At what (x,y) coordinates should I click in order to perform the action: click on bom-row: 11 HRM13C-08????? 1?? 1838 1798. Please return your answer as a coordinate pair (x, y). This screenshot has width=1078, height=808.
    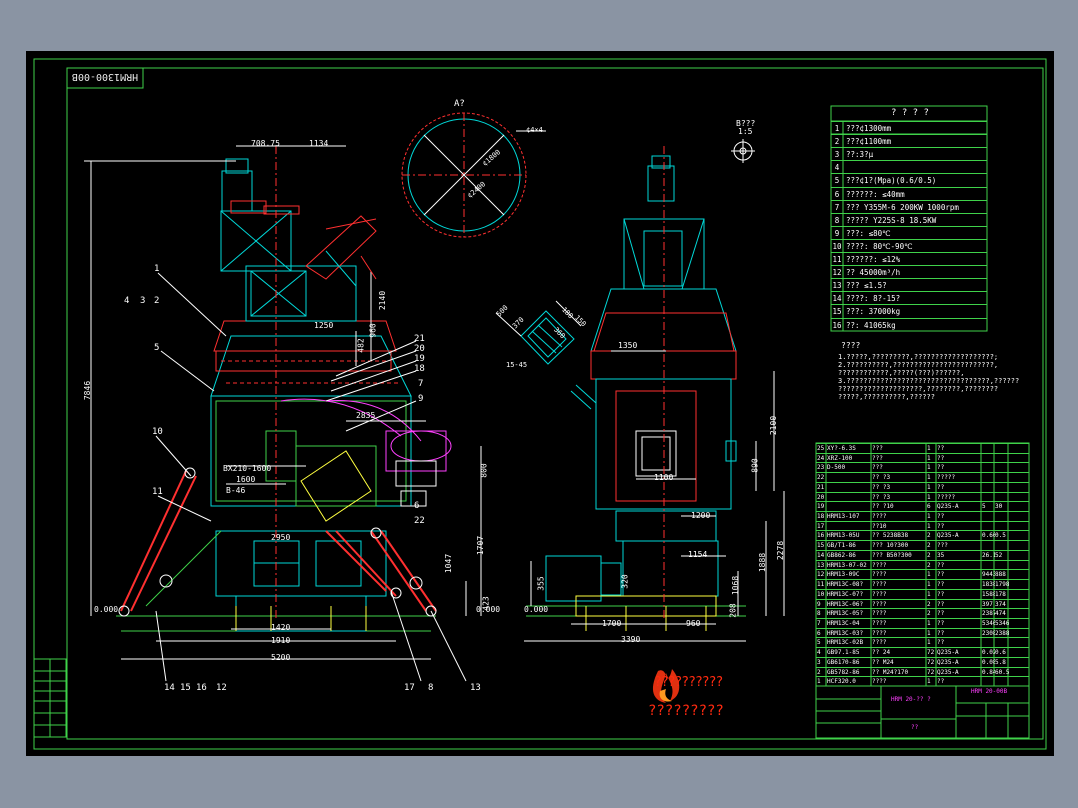
    Looking at the image, I should click on (922, 584).